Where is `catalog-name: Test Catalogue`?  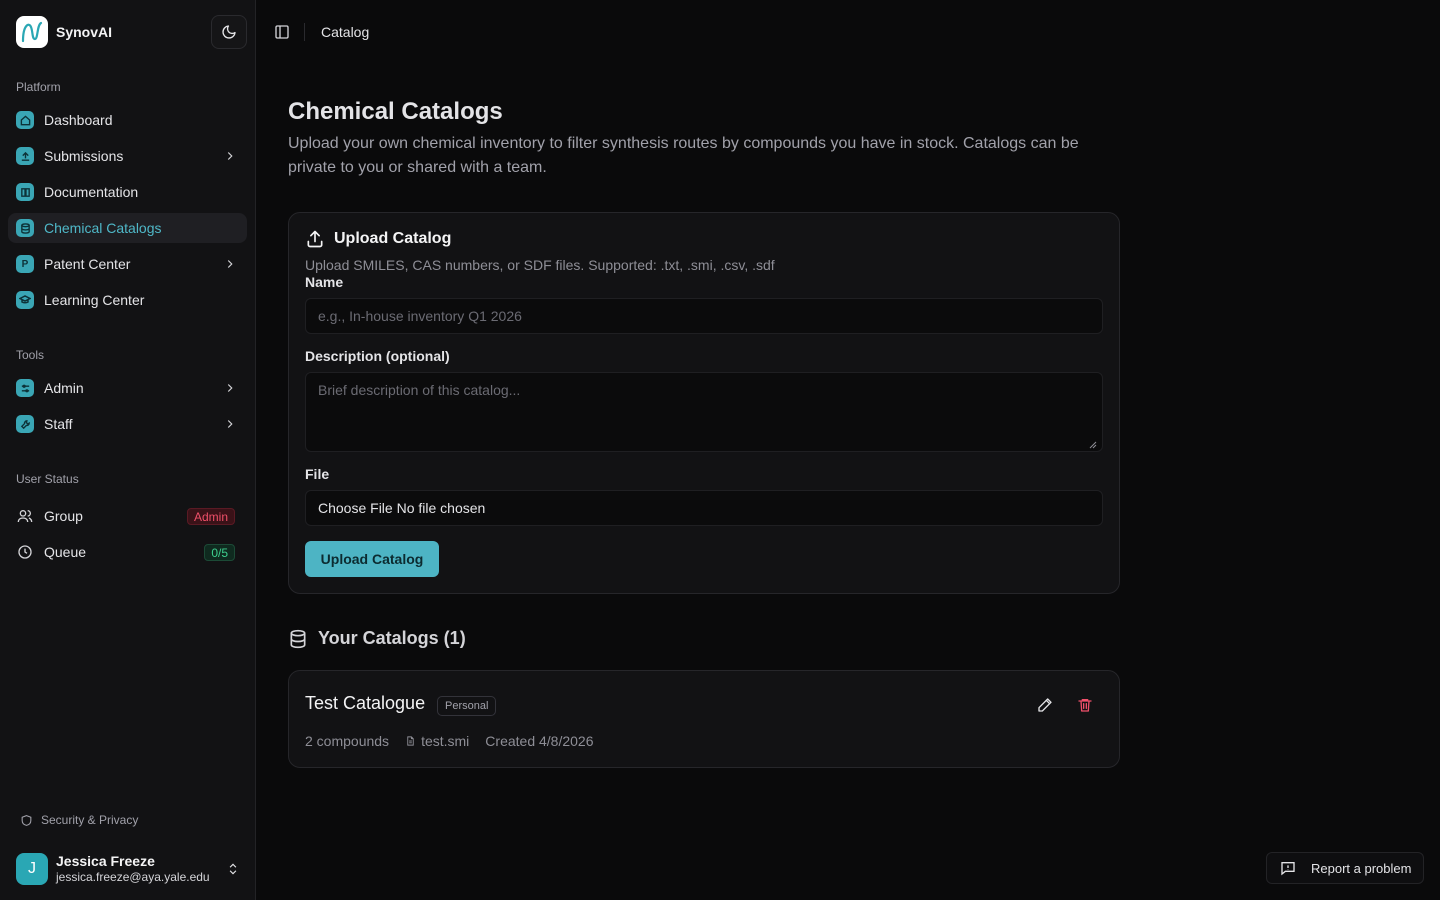
catalog-name: Test Catalogue is located at coordinates (365, 703).